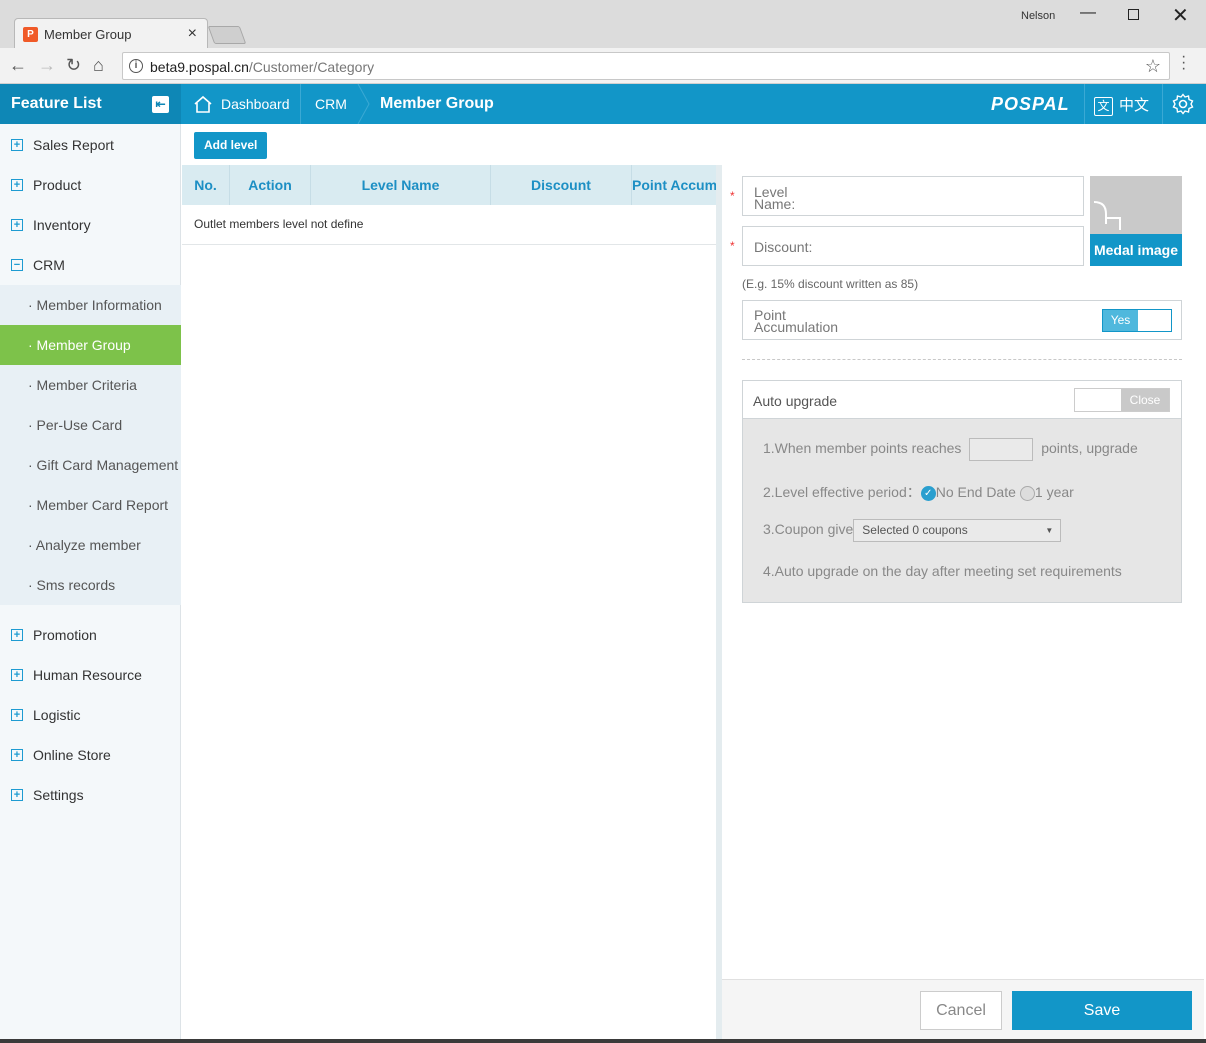  Describe the element at coordinates (90, 385) in the screenshot. I see `sidebar-item-member-criteria: · Member Criteria` at that location.